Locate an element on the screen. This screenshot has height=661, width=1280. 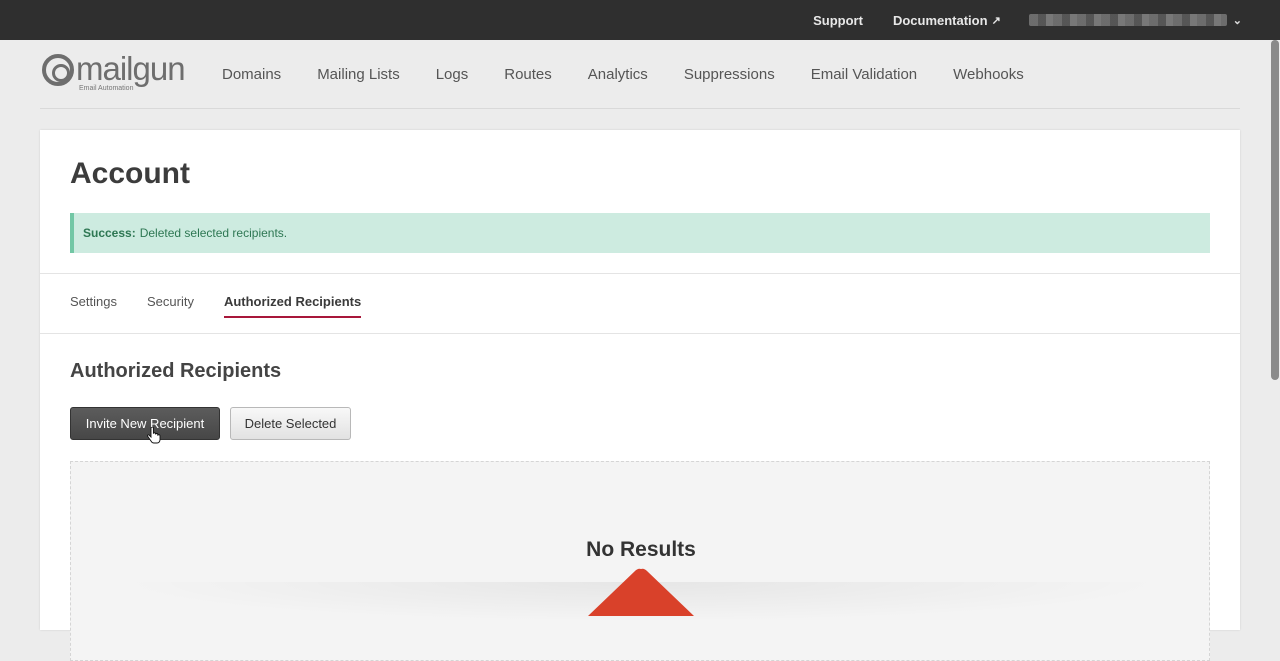
nav-suppressions: Suppressions is located at coordinates (729, 74).